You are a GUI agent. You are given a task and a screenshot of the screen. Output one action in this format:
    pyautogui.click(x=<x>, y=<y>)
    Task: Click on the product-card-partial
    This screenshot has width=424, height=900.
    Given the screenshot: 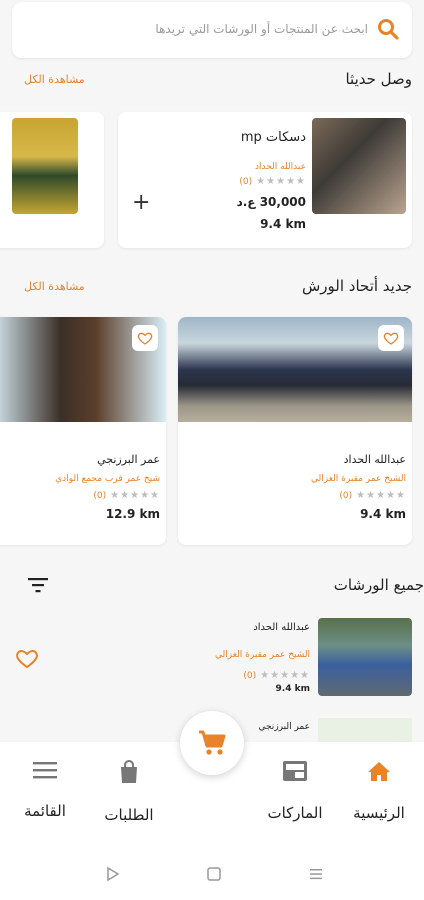 What is the action you would take?
    pyautogui.click(x=52, y=180)
    